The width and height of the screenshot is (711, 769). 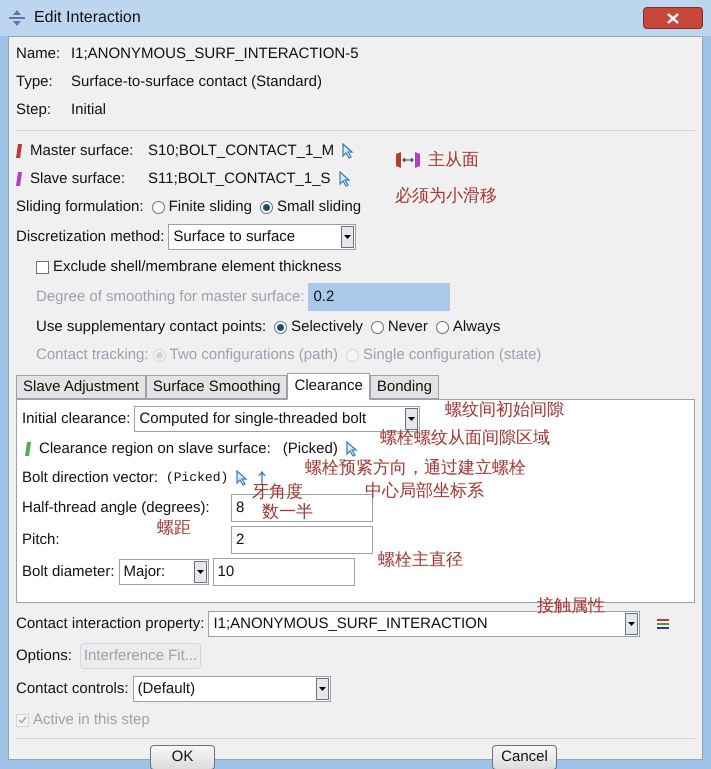 What do you see at coordinates (182, 757) in the screenshot?
I see `dialog-button: OK` at bounding box center [182, 757].